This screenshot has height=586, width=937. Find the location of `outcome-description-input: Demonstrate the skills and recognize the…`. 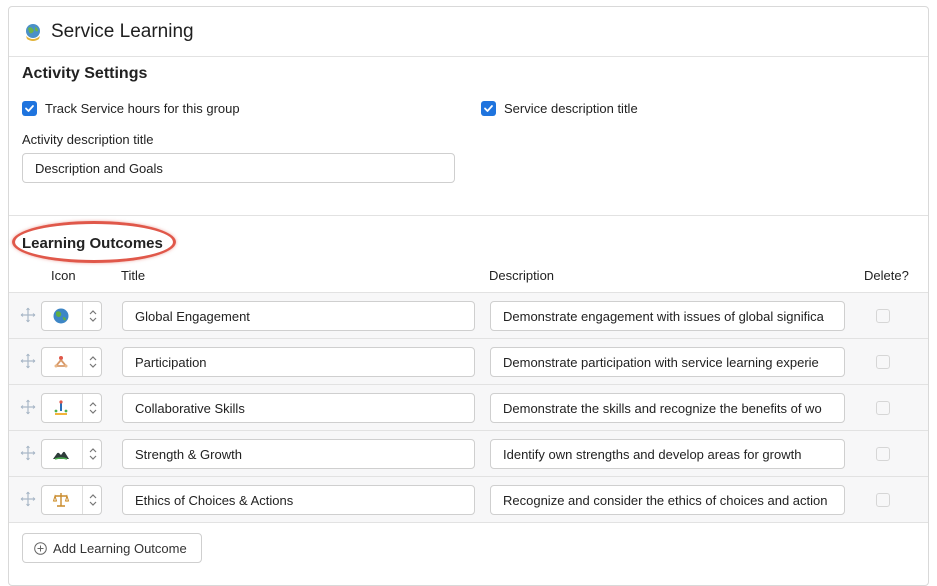

outcome-description-input: Demonstrate the skills and recognize the… is located at coordinates (667, 408).